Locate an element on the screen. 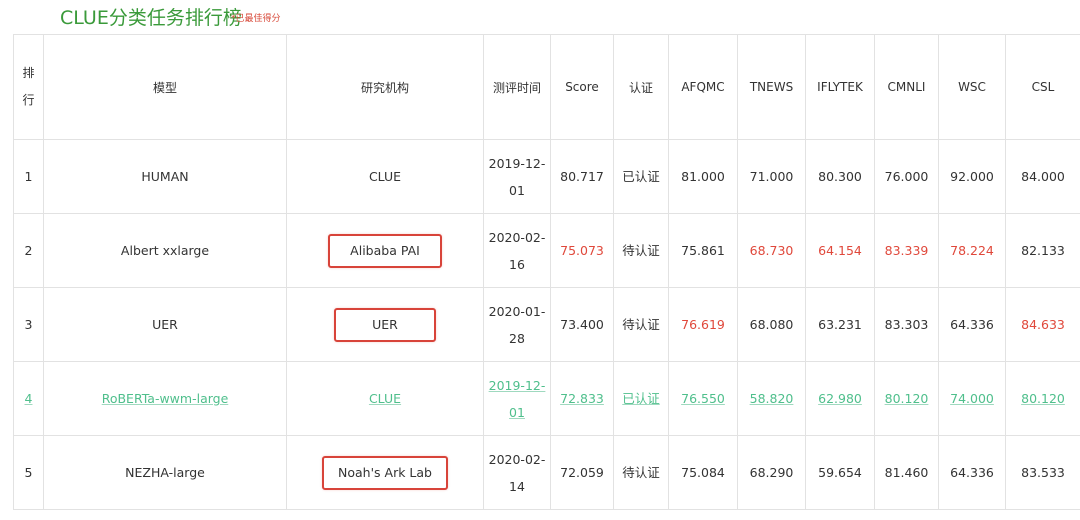 This screenshot has height=520, width=1080. col-header-rank: 排行 is located at coordinates (28, 87).